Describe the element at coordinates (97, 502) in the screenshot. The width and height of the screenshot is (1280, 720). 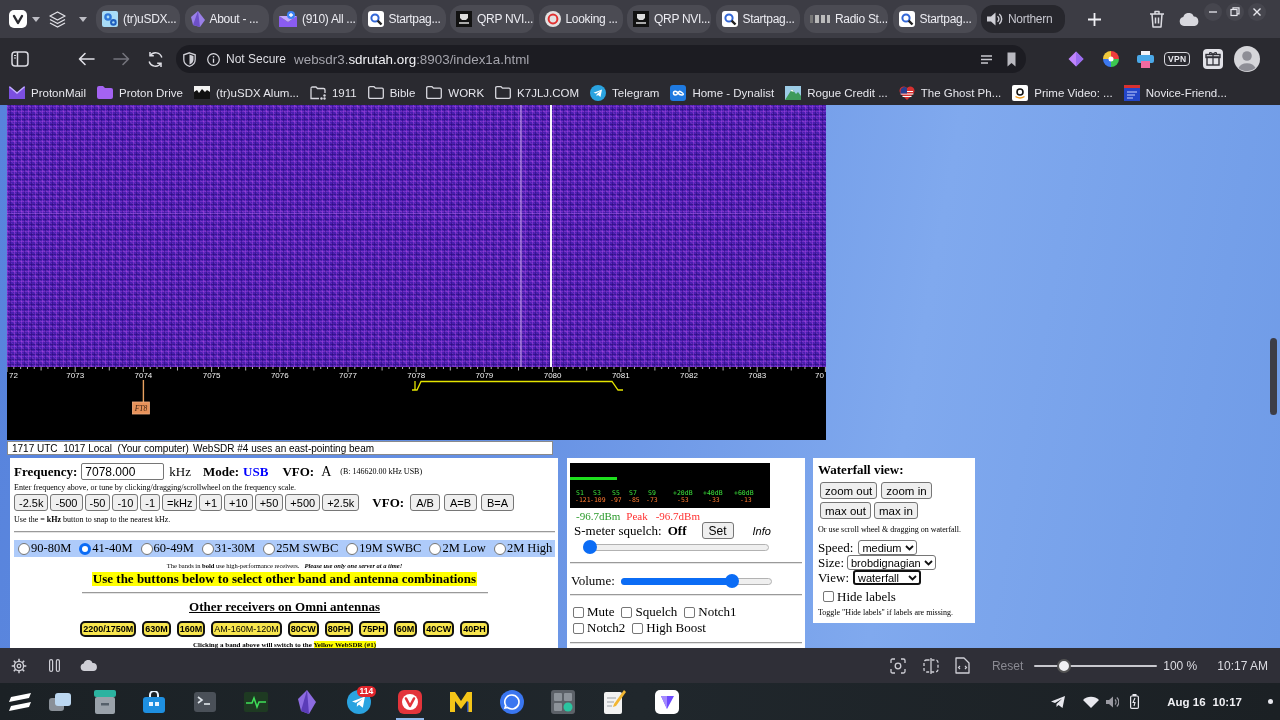
I see `tune-button: -50` at that location.